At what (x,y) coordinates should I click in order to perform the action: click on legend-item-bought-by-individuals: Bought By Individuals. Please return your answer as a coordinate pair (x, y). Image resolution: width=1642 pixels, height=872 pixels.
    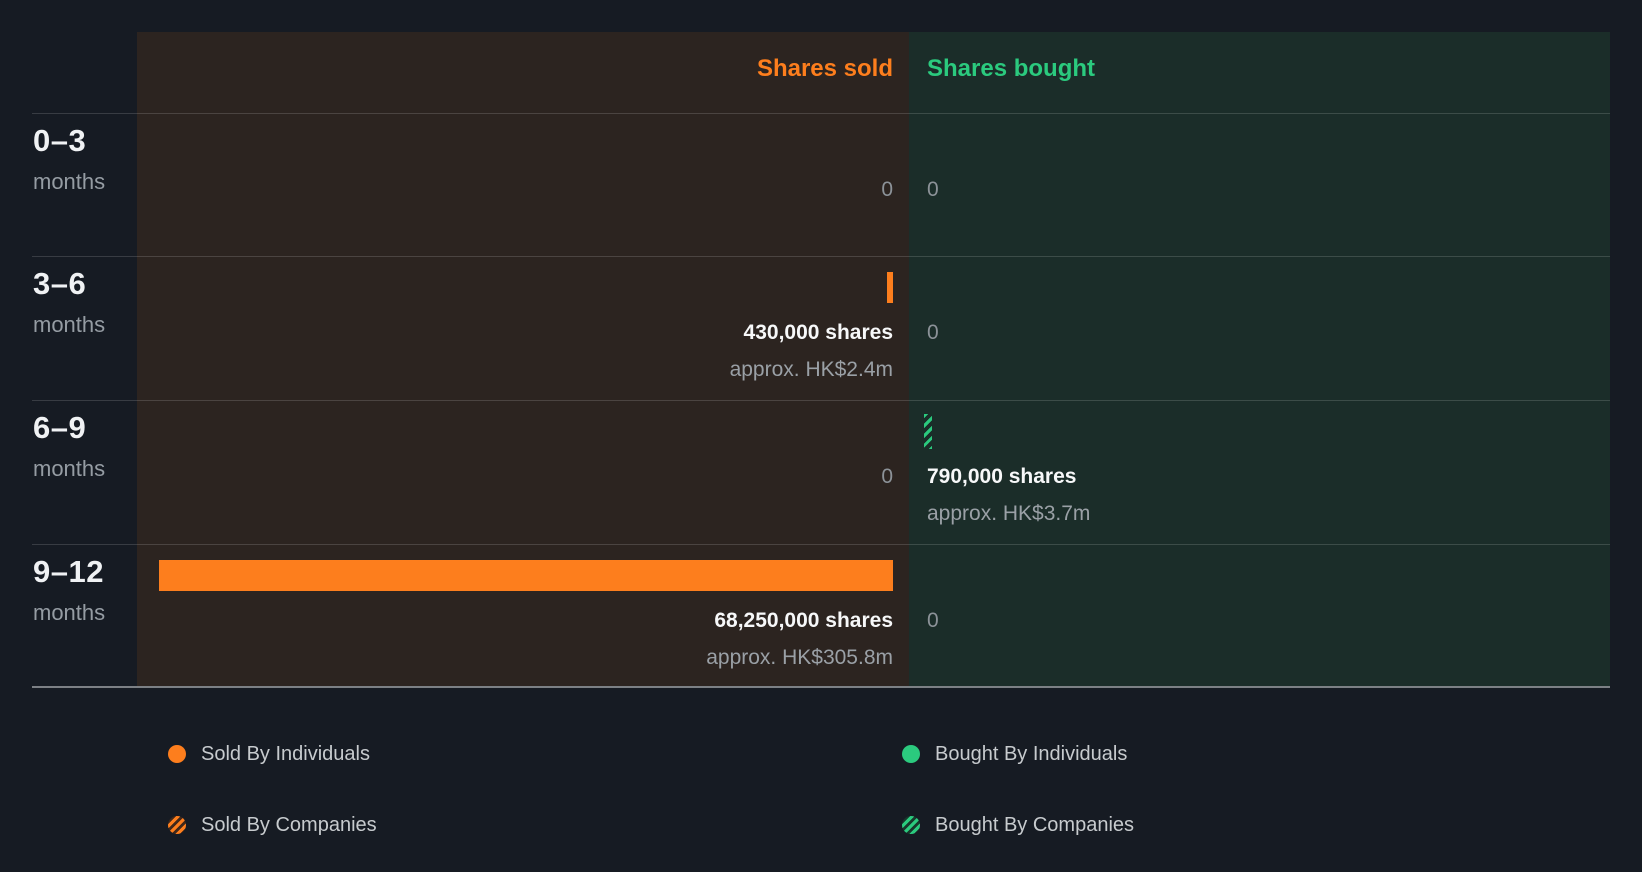
    Looking at the image, I should click on (1014, 754).